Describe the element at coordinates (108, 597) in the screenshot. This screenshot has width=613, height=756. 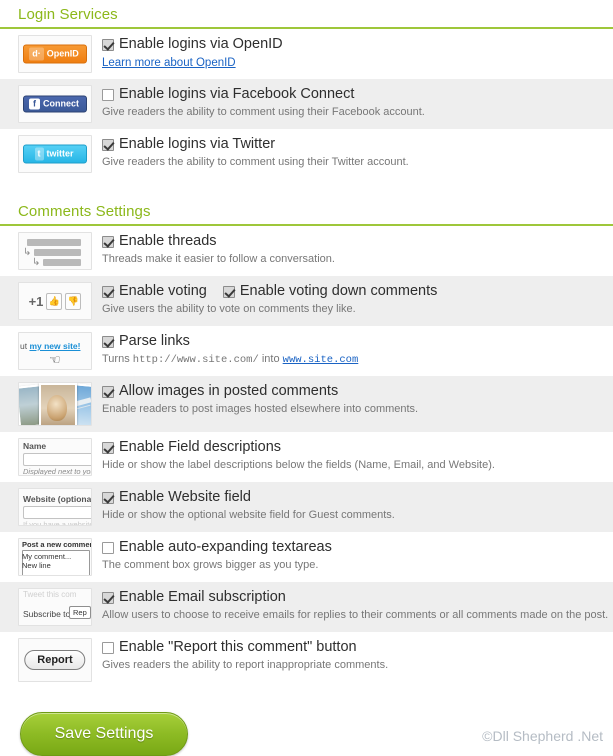
I see `checkbox-enable-email-subscription` at that location.